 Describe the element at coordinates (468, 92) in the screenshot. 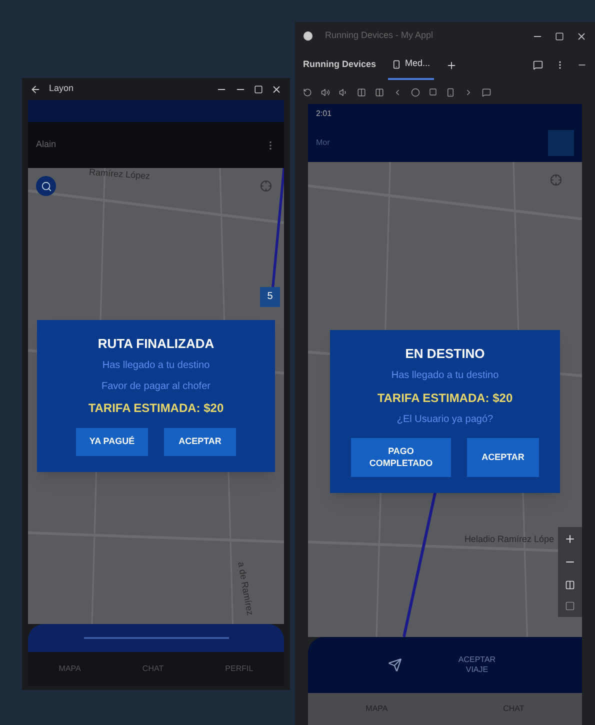

I see `chevron-icon` at that location.